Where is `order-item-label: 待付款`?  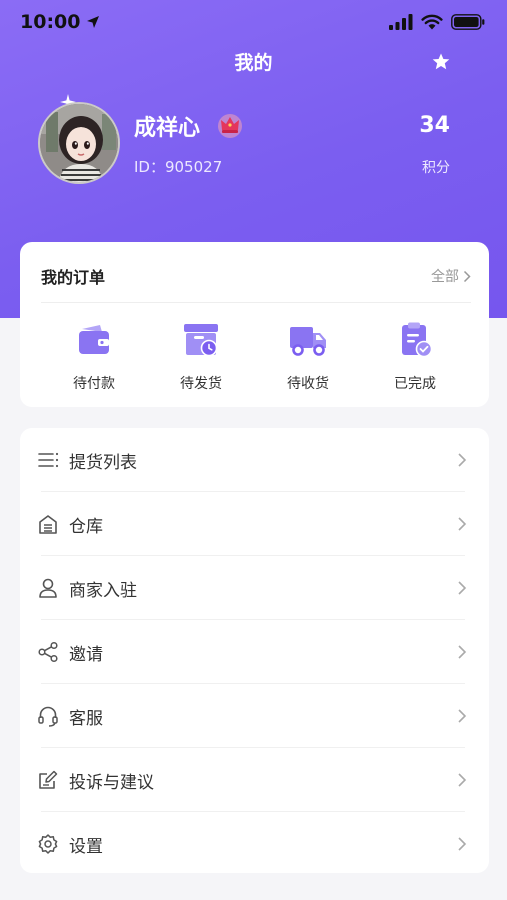
order-item-label: 待付款 is located at coordinates (94, 384).